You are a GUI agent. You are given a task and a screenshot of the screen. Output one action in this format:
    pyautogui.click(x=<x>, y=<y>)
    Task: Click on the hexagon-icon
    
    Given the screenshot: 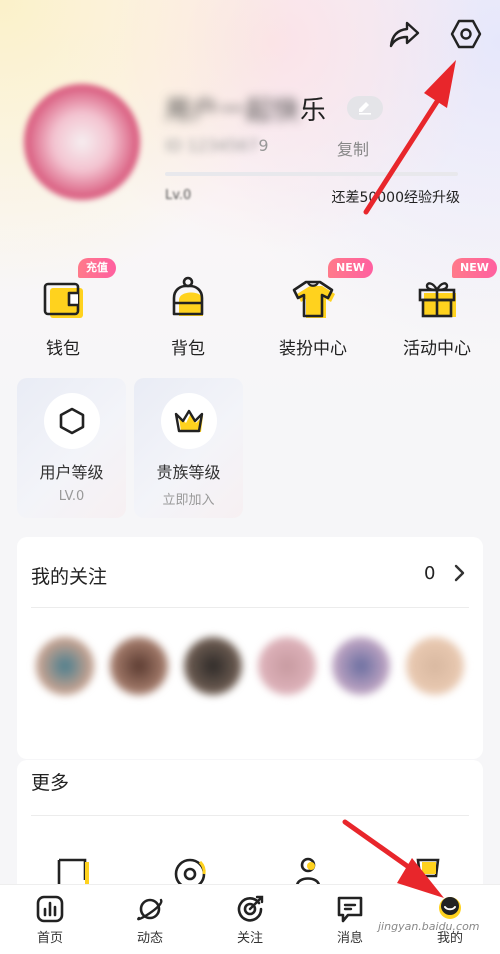 What is the action you would take?
    pyautogui.click(x=71, y=421)
    